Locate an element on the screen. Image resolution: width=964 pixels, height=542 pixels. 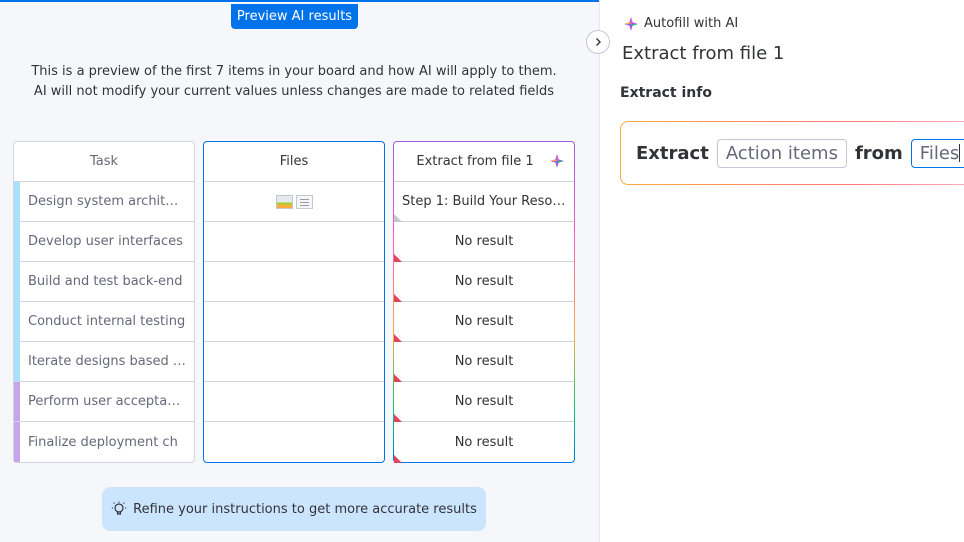
table-row: Build and test back-end is located at coordinates (104, 282).